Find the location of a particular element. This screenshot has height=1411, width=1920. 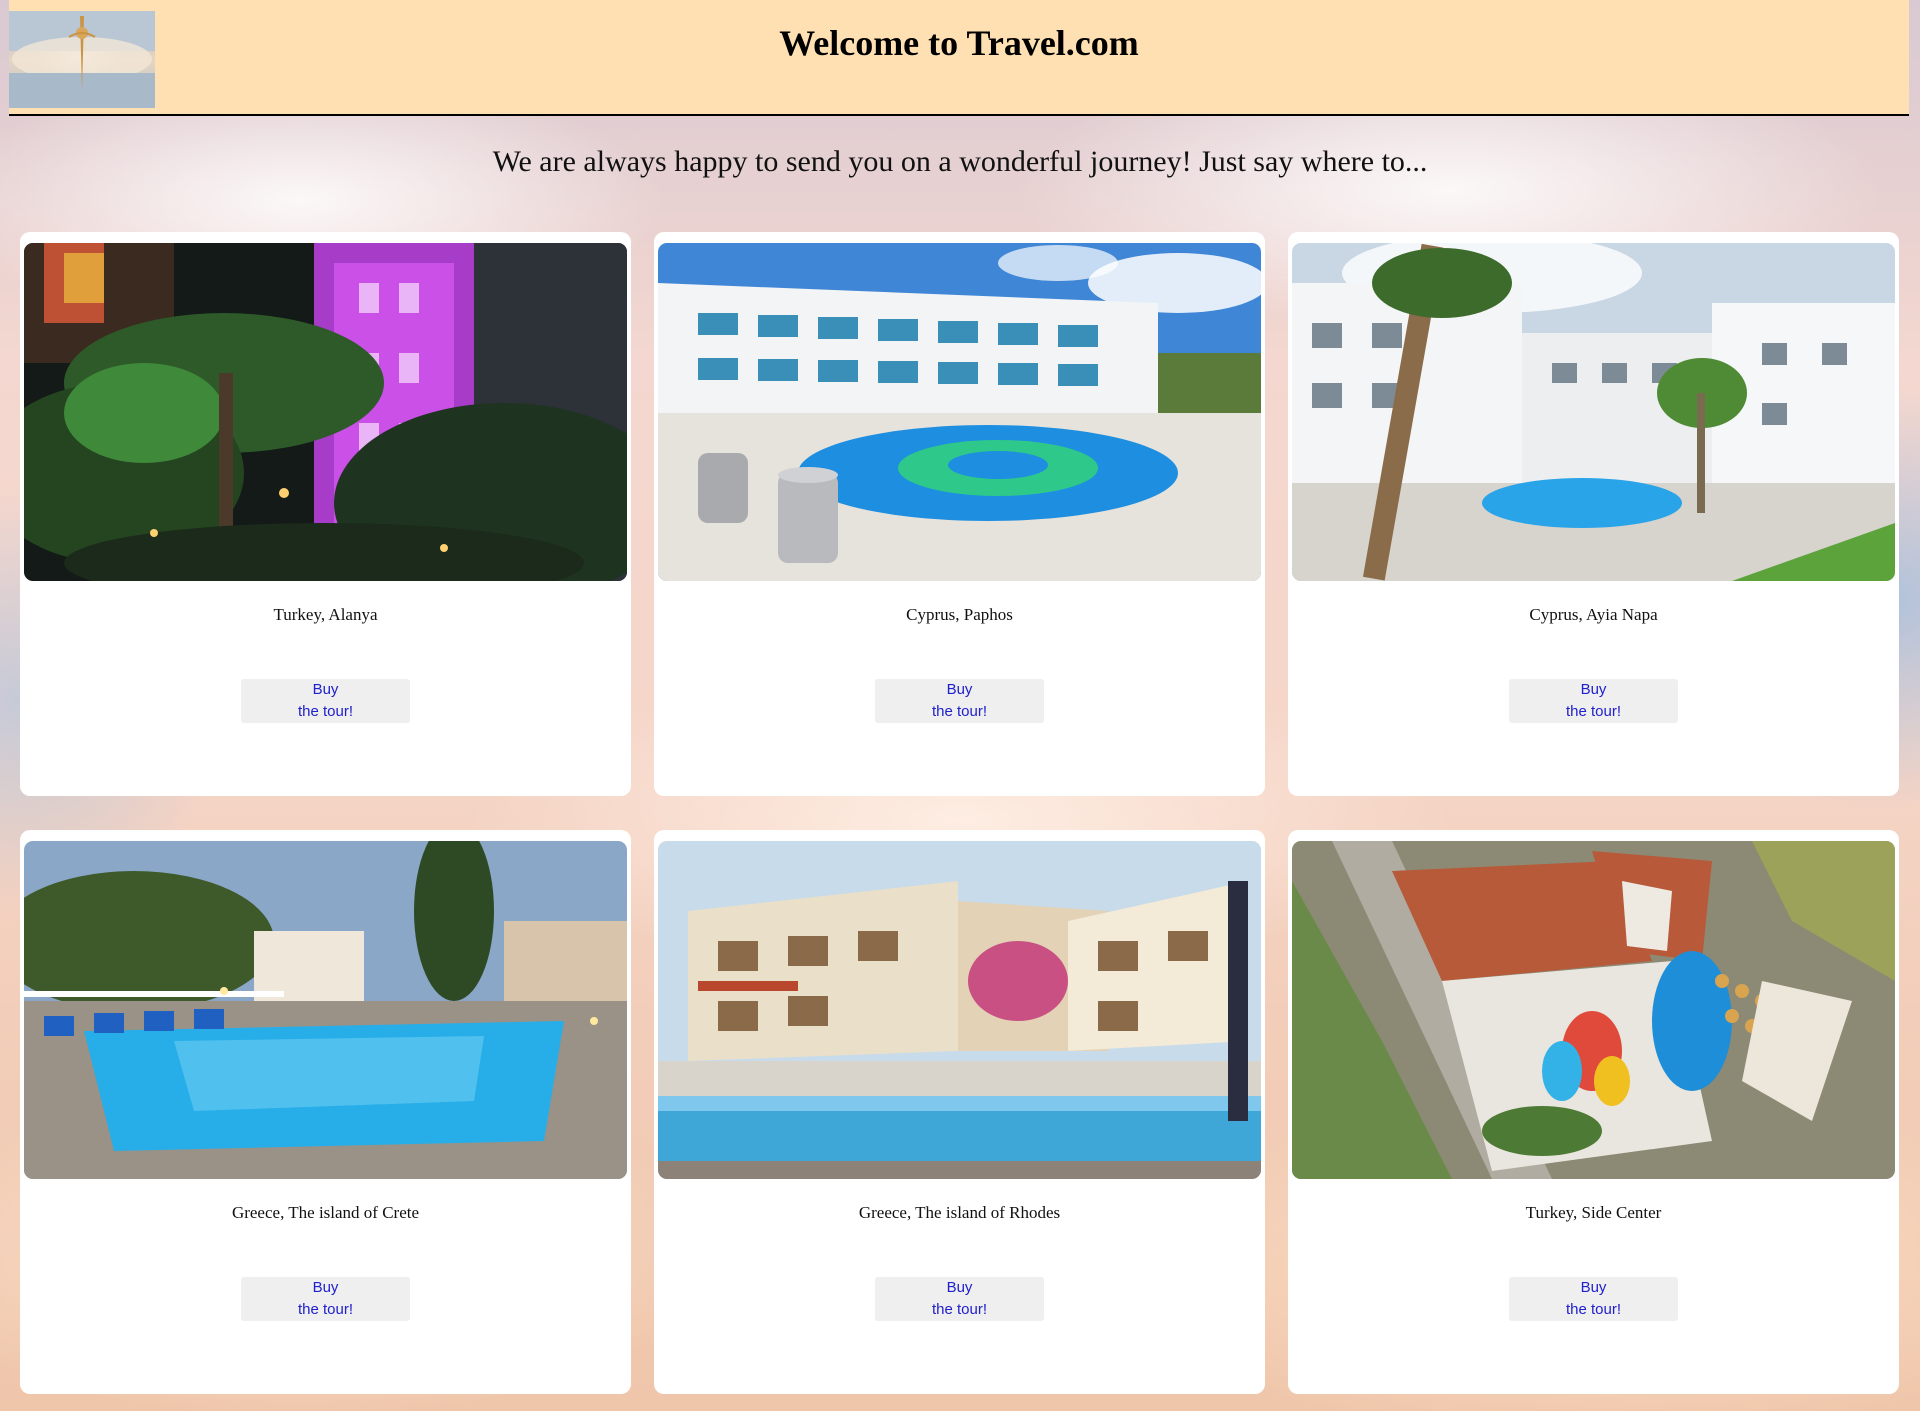

hotel-pool-photo is located at coordinates (959, 412).